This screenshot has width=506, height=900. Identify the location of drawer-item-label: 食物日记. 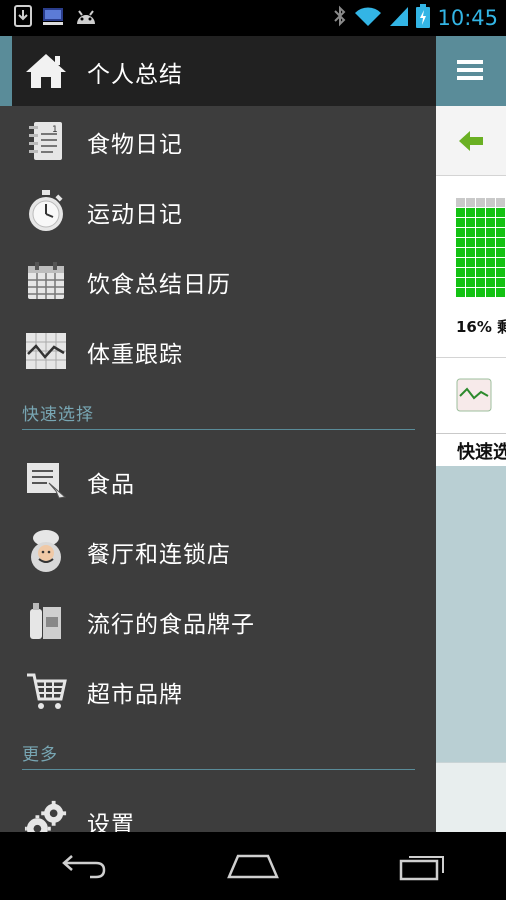
(135, 145).